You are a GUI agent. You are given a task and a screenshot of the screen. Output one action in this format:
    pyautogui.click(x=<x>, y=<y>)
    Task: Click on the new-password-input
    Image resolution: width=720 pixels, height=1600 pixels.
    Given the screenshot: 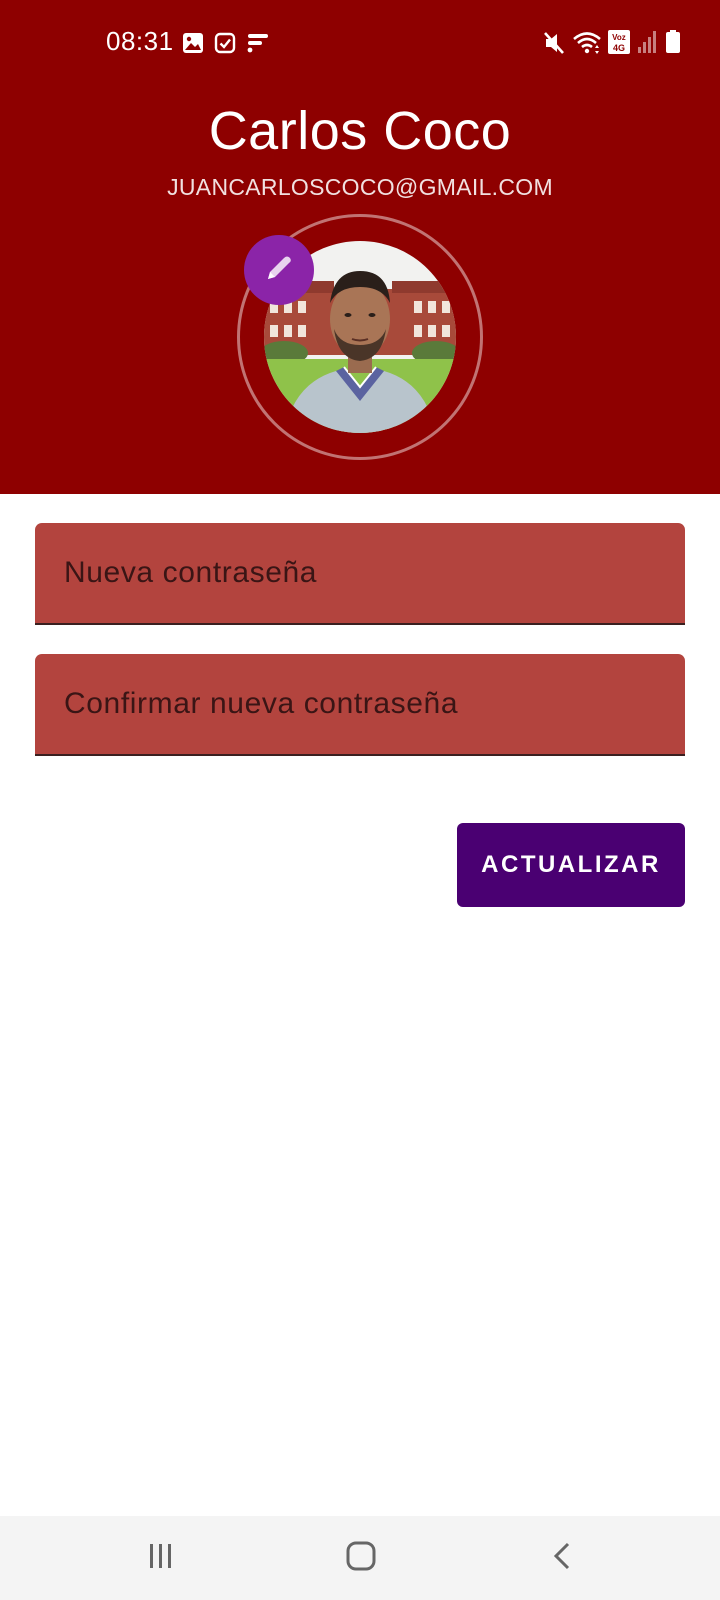 What is the action you would take?
    pyautogui.click(x=360, y=573)
    